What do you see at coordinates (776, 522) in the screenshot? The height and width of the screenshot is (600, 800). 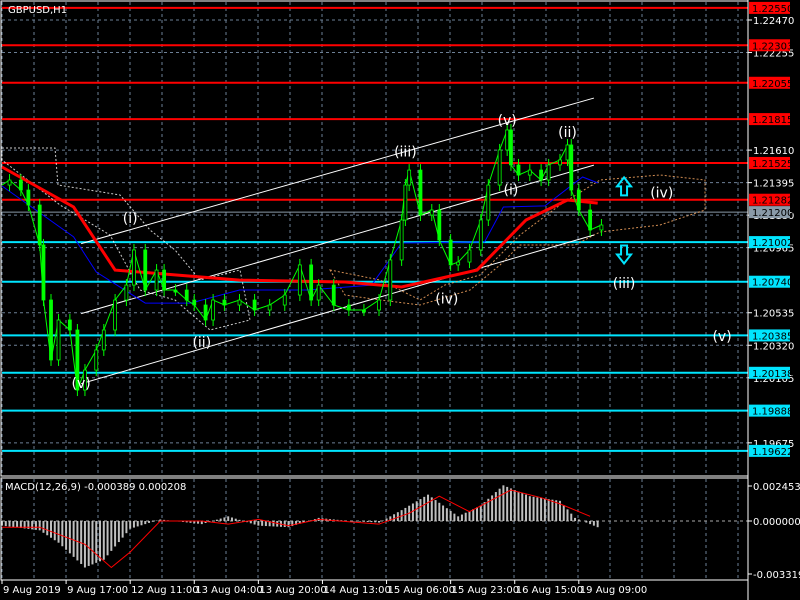 I see `macd-tick-label: 0.000000` at bounding box center [776, 522].